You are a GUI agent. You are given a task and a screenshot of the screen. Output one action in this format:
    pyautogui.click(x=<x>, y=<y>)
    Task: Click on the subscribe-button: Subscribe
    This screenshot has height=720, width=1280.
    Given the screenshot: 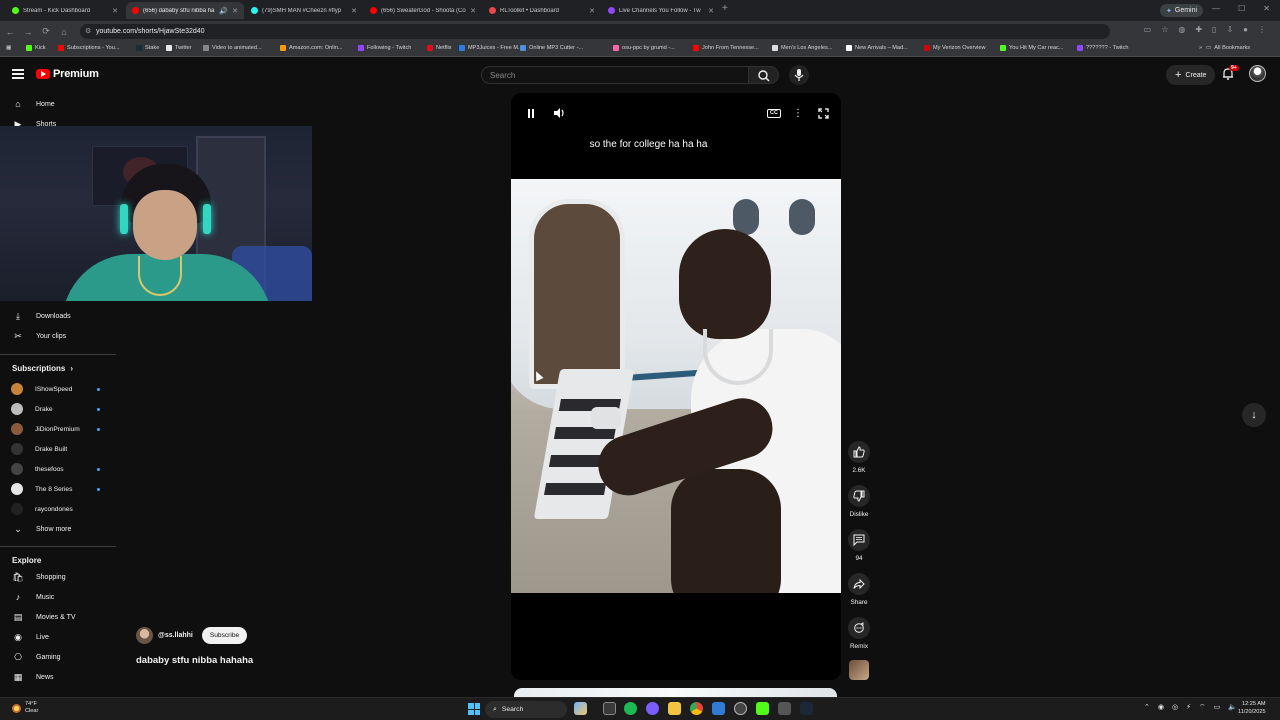 What is the action you would take?
    pyautogui.click(x=224, y=635)
    